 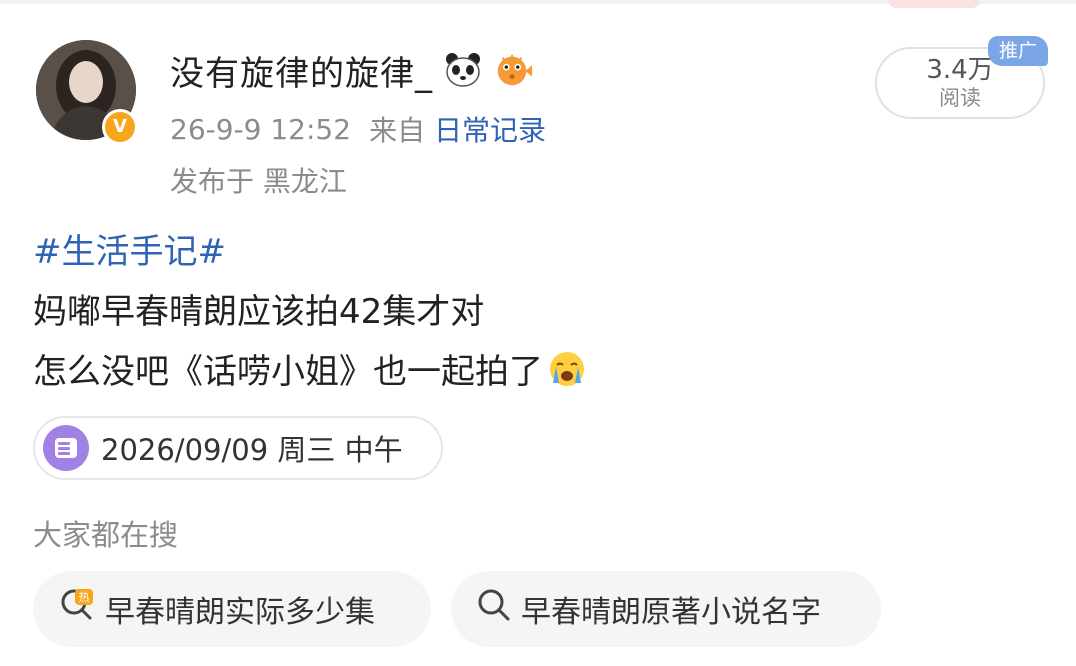 What do you see at coordinates (77, 609) in the screenshot?
I see `hot-search-icon: 热` at bounding box center [77, 609].